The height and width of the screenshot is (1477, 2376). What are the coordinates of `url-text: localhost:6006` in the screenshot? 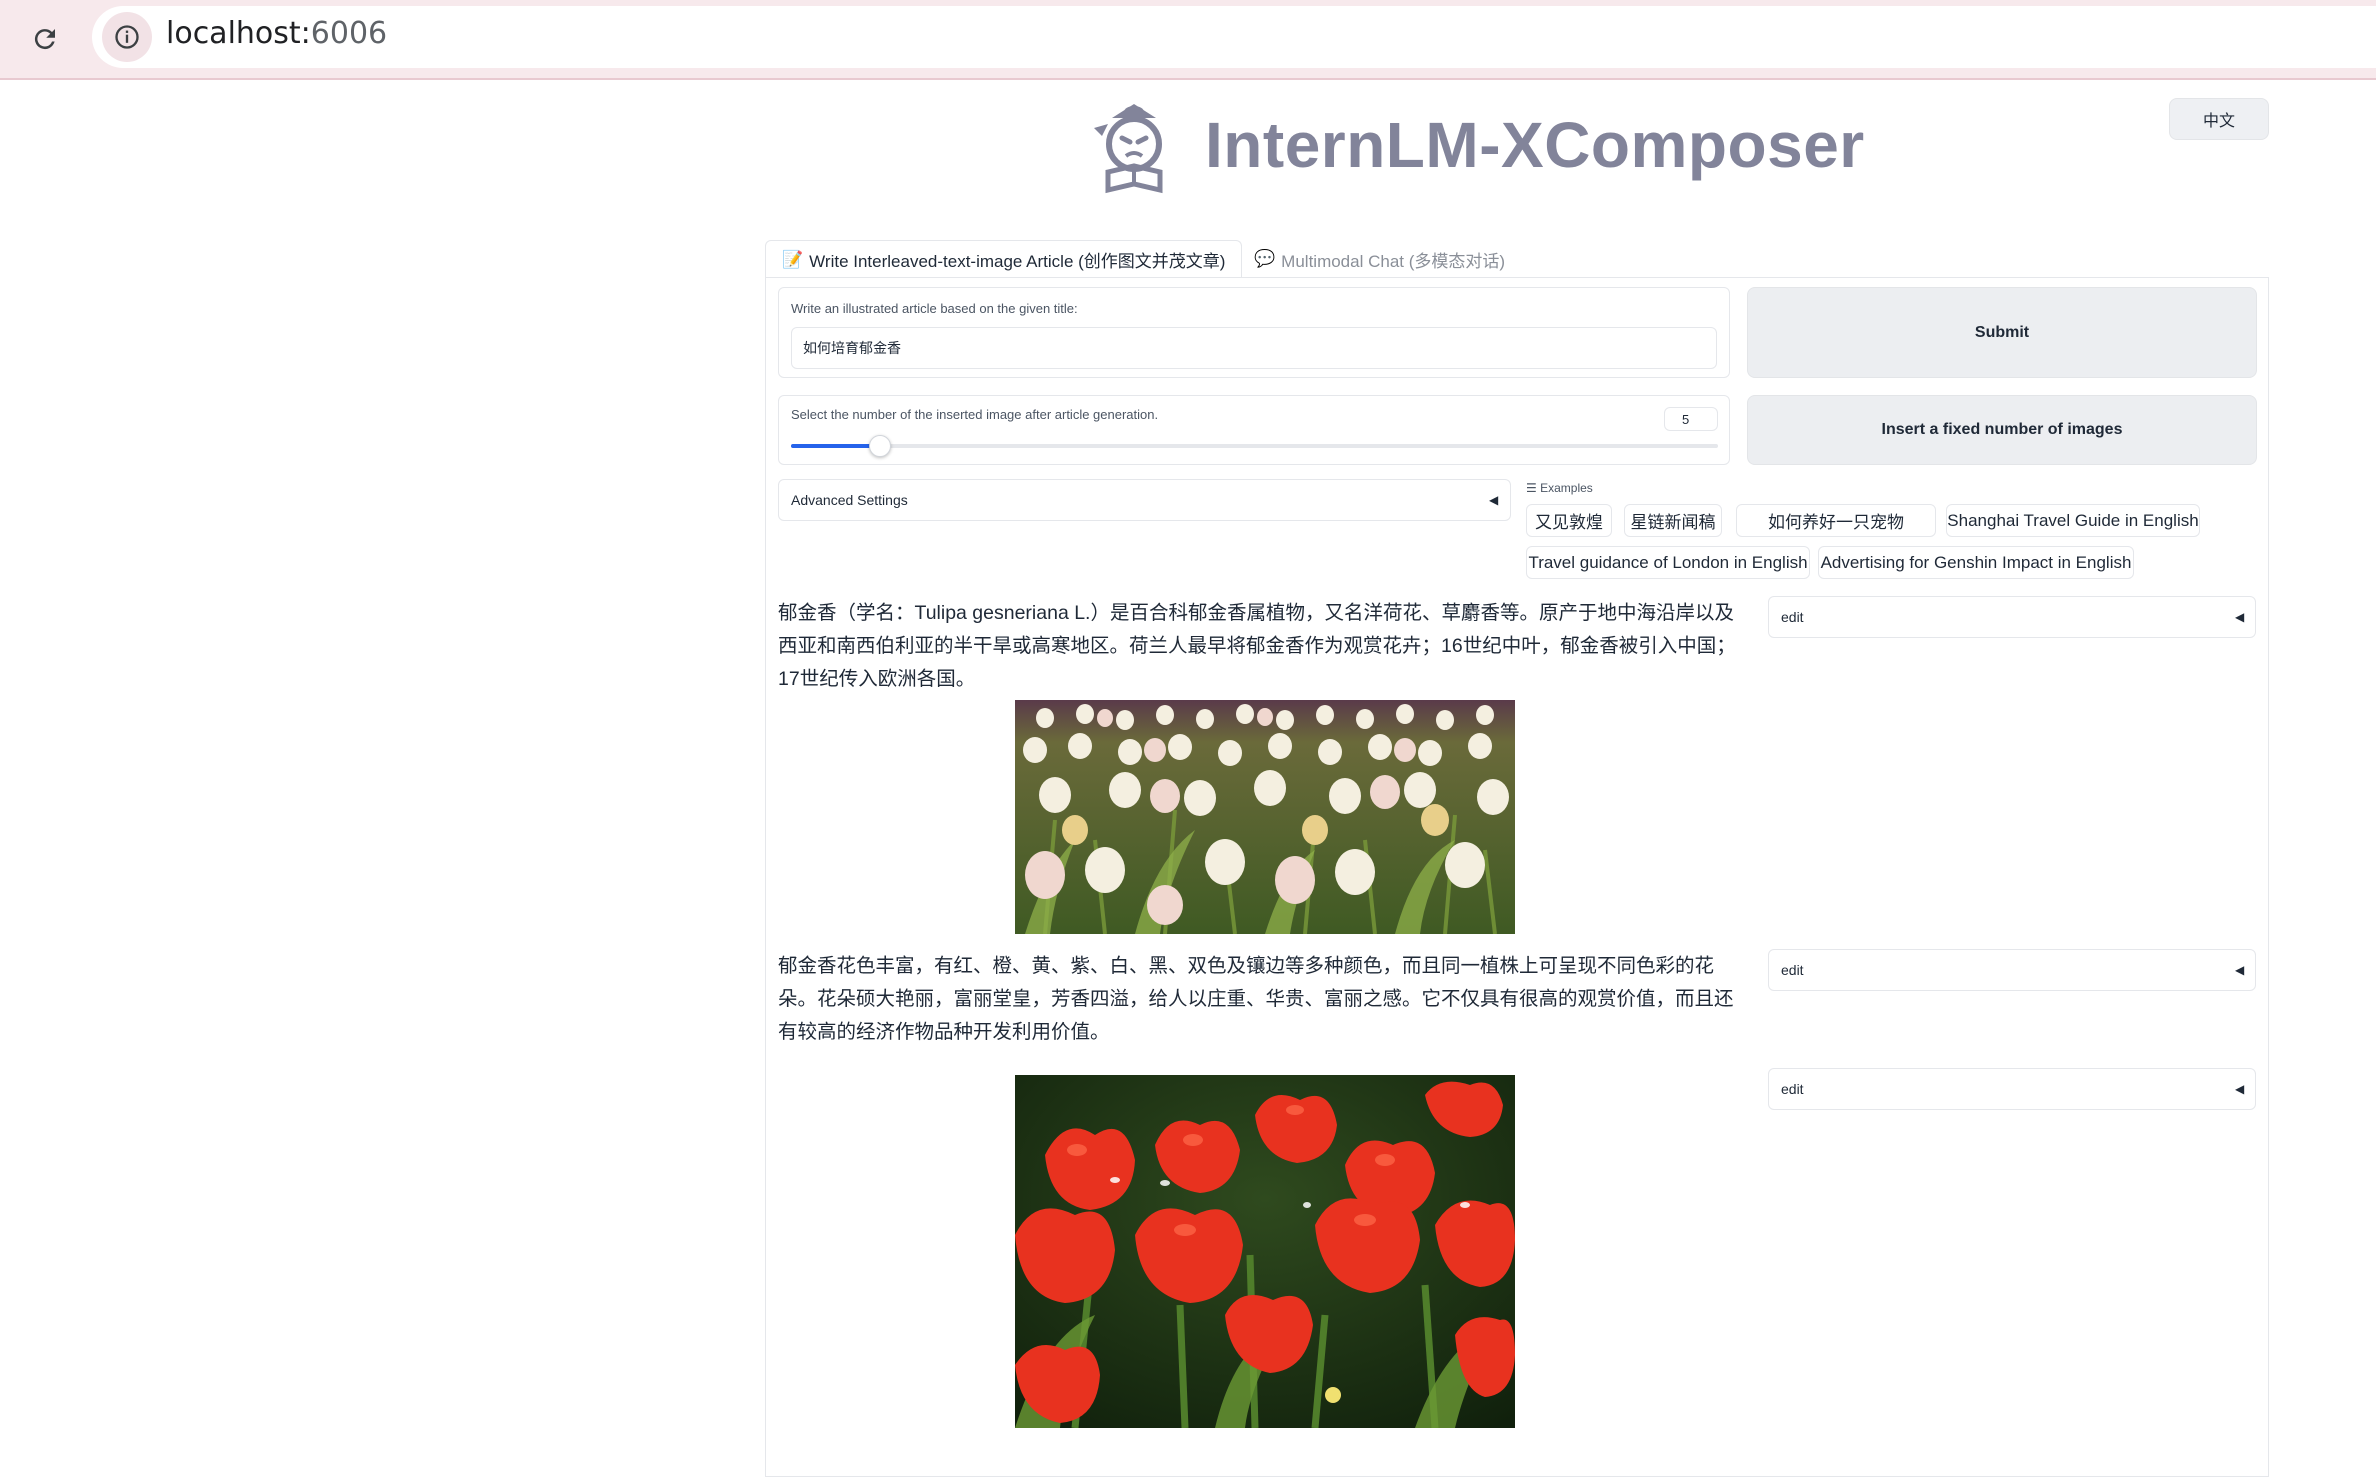 It's located at (276, 33).